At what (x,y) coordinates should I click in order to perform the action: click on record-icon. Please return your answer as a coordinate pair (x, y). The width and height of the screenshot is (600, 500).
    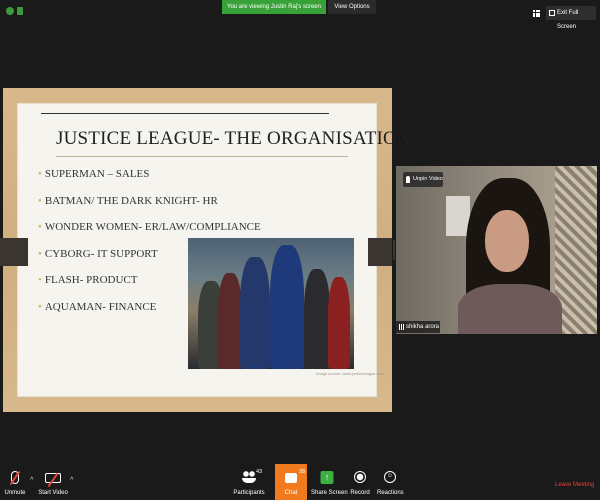
    Looking at the image, I should click on (360, 477).